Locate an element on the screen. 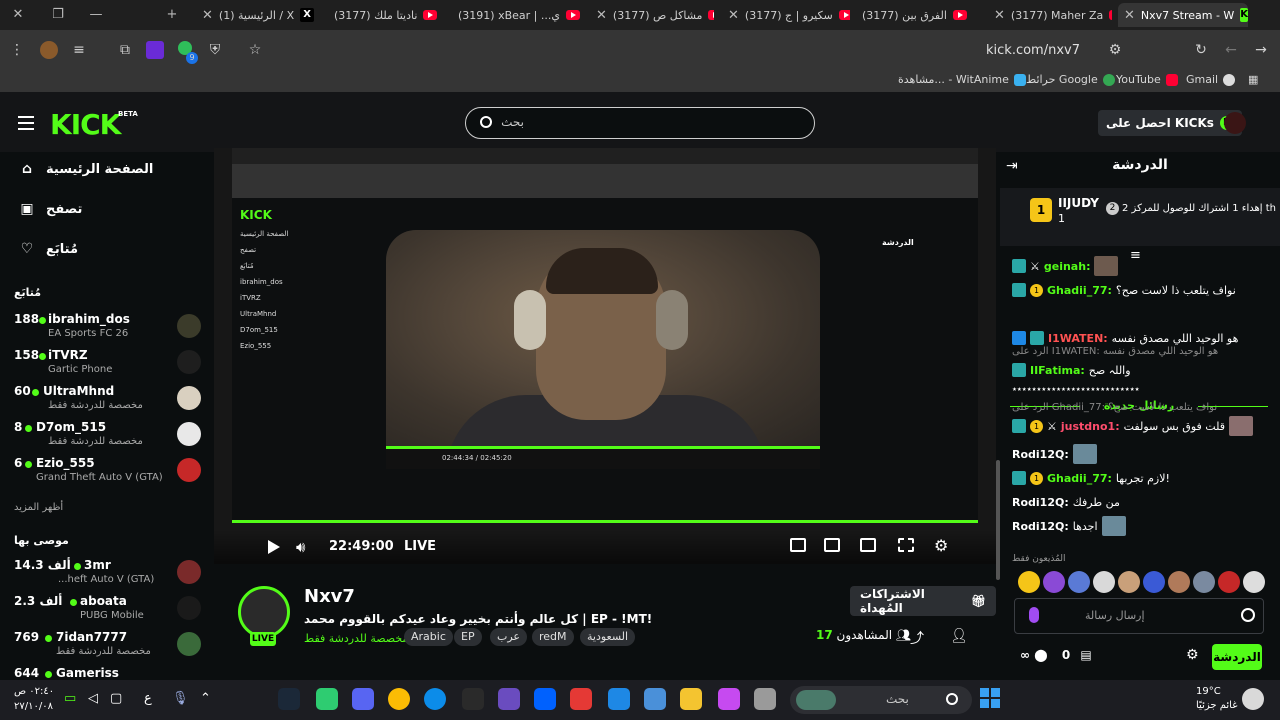 Image resolution: width=1280 pixels, height=720 pixels. minimize-window-icon: — is located at coordinates (96, 15).